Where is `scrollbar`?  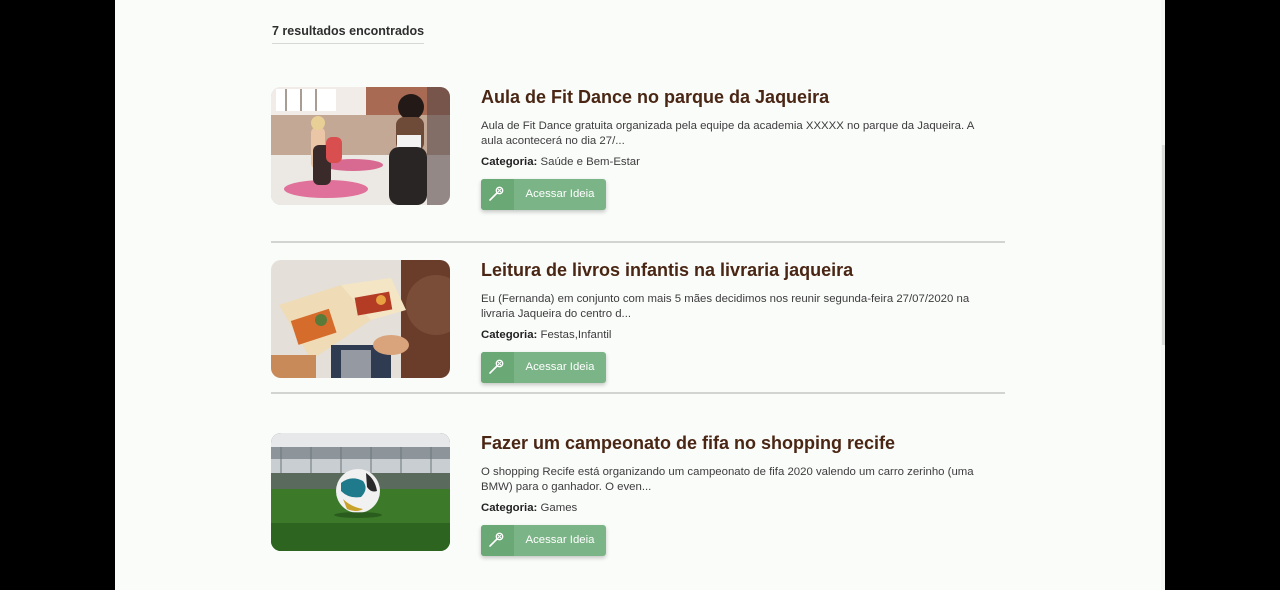 scrollbar is located at coordinates (1163, 295).